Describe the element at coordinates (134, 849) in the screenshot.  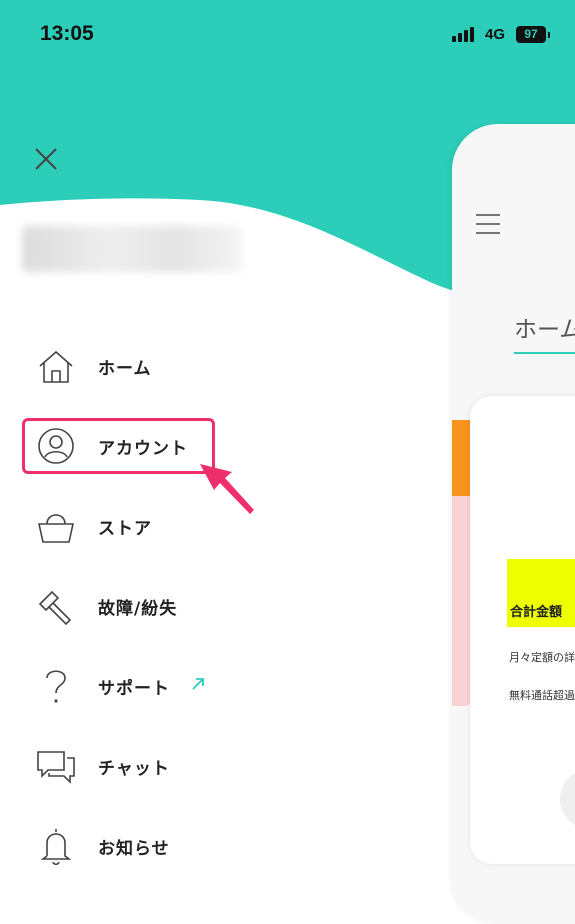
I see `menu-item-label: お知らせ` at that location.